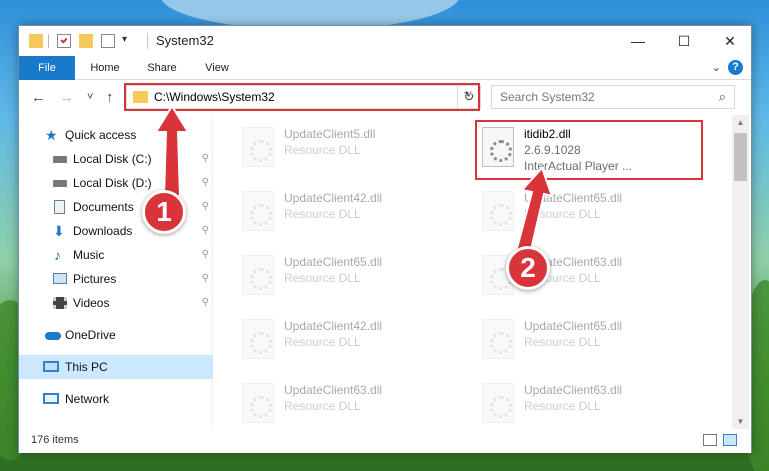  I want to click on sidebar-item-downloads: ⬇ Downloads ⚲, so click(116, 231).